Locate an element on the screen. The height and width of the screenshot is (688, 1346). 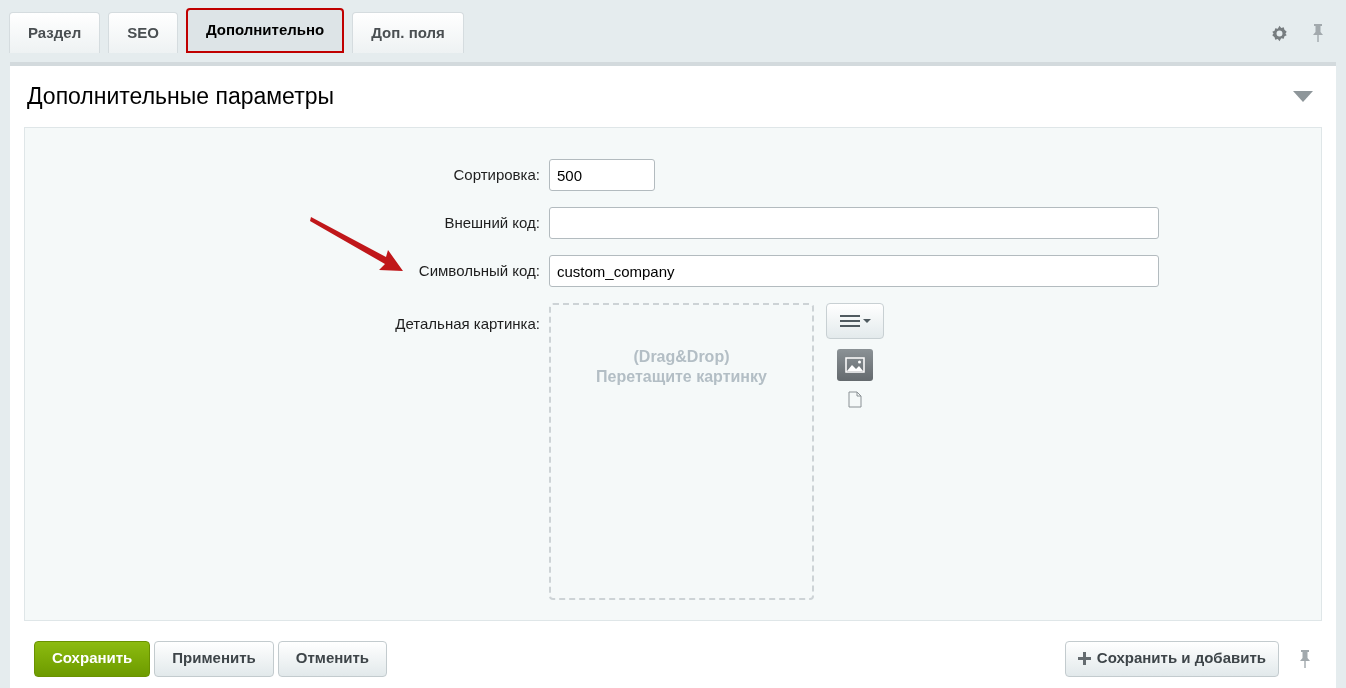
tab: Доп. поля is located at coordinates (408, 32).